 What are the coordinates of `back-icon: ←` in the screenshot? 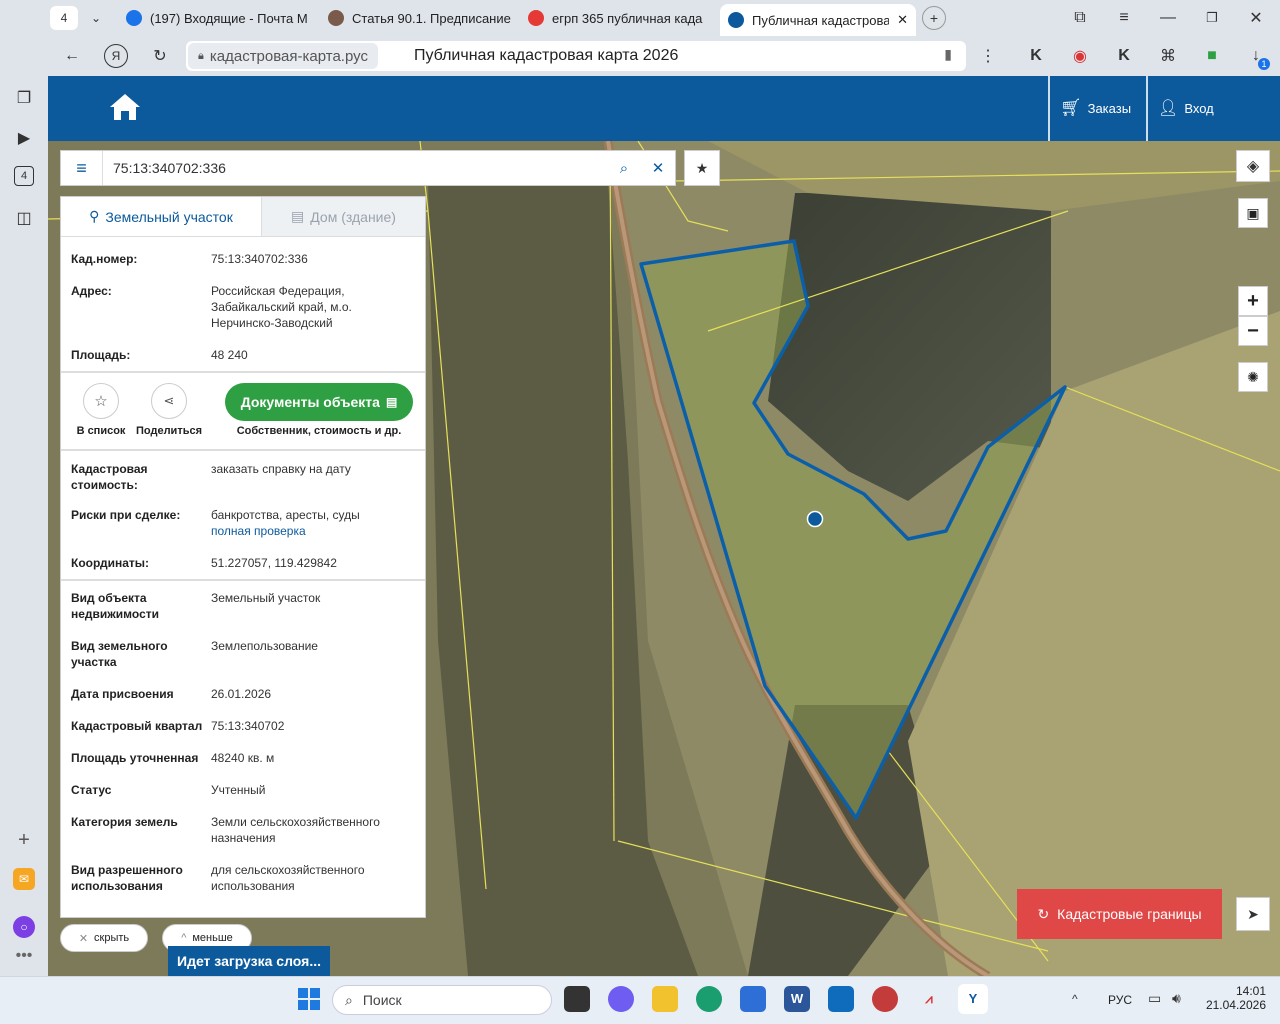 It's located at (72, 56).